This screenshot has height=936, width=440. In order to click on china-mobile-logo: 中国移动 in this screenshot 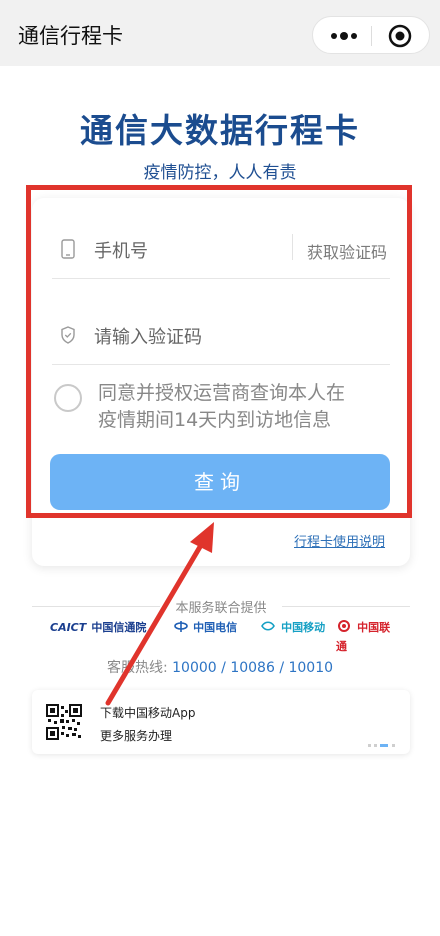, I will do `click(292, 629)`.